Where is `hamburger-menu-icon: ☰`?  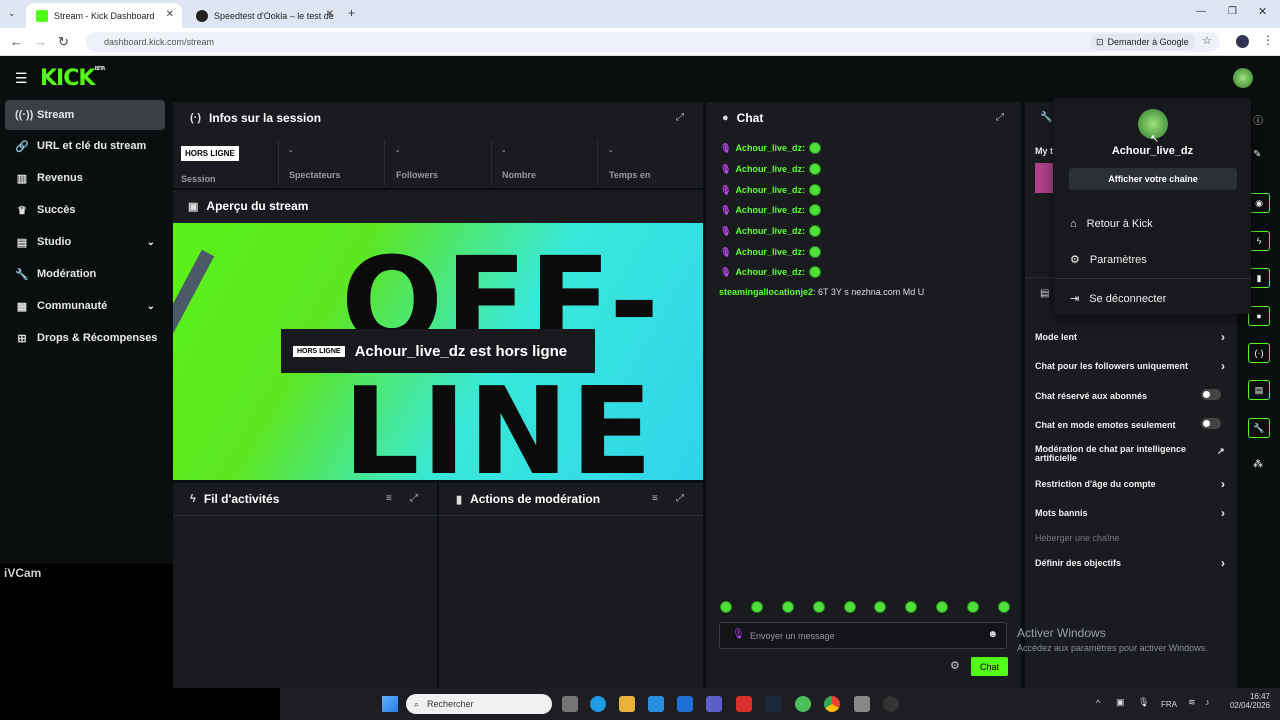
hamburger-menu-icon: ☰ is located at coordinates (21, 78).